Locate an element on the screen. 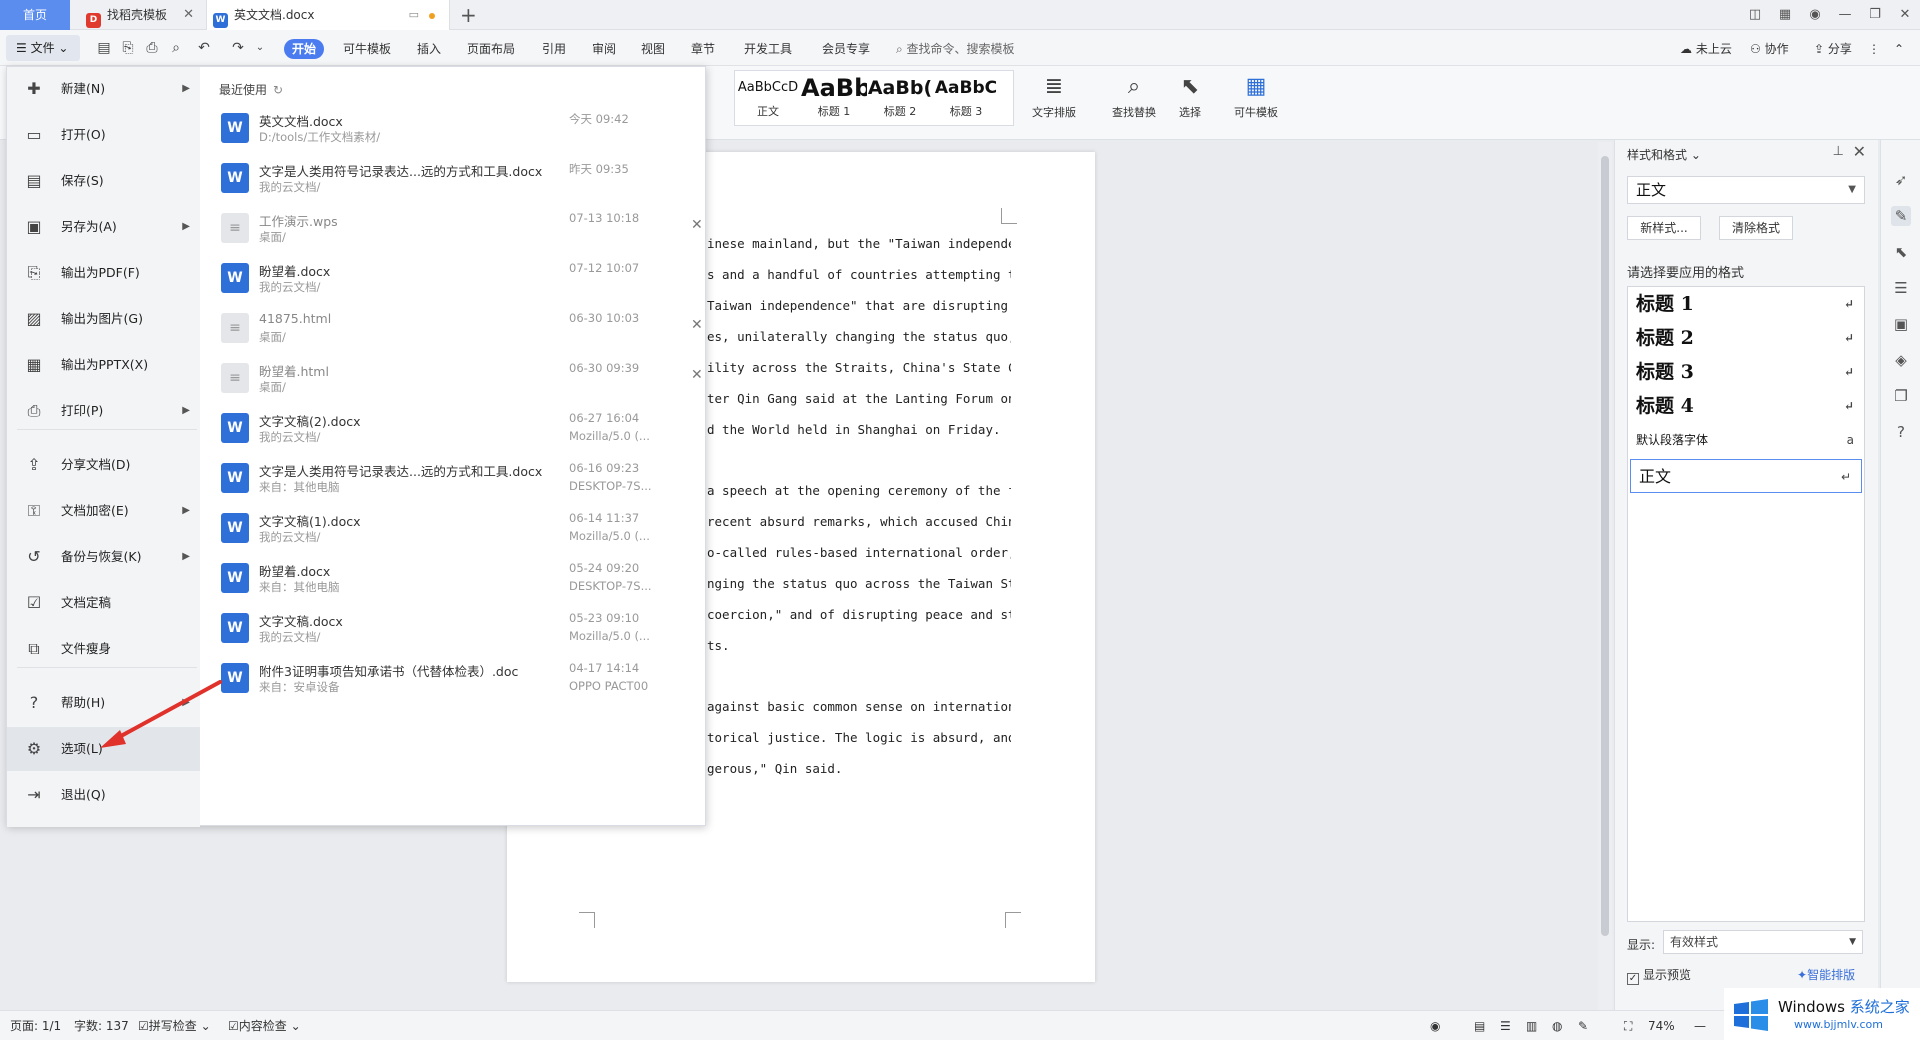  recent-file-item: ≡ 盼望着.html 桌面/06-30 09:39 ✕ is located at coordinates (462, 378).